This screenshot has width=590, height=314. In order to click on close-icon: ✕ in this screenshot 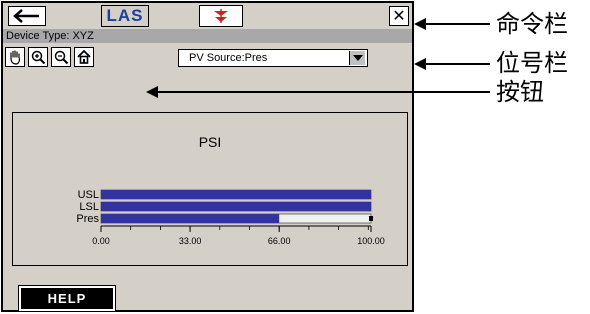, I will do `click(399, 16)`.